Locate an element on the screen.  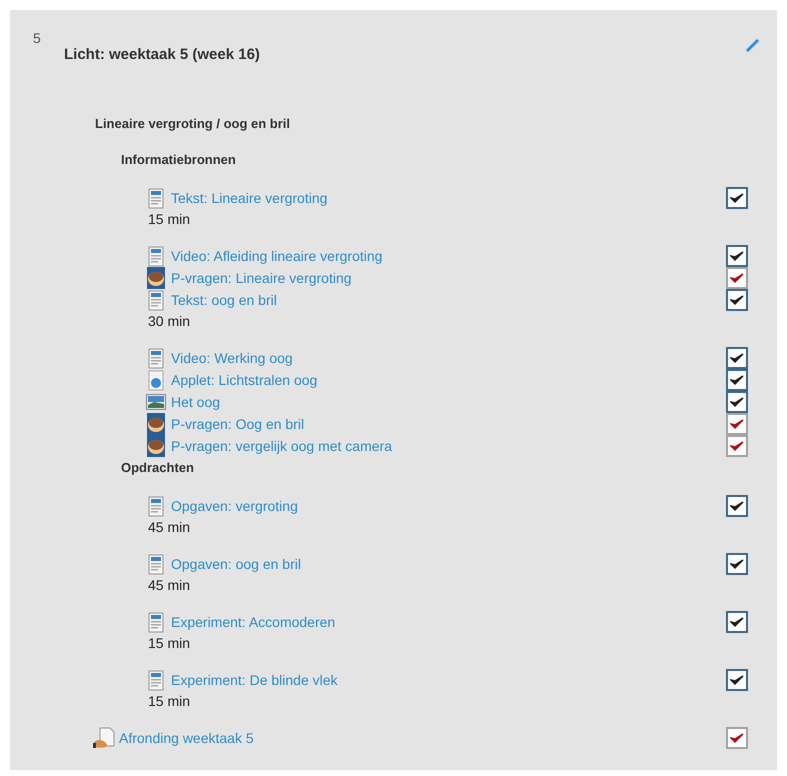
activity-link: P-vragen: Lineaire vergroting is located at coordinates (261, 278).